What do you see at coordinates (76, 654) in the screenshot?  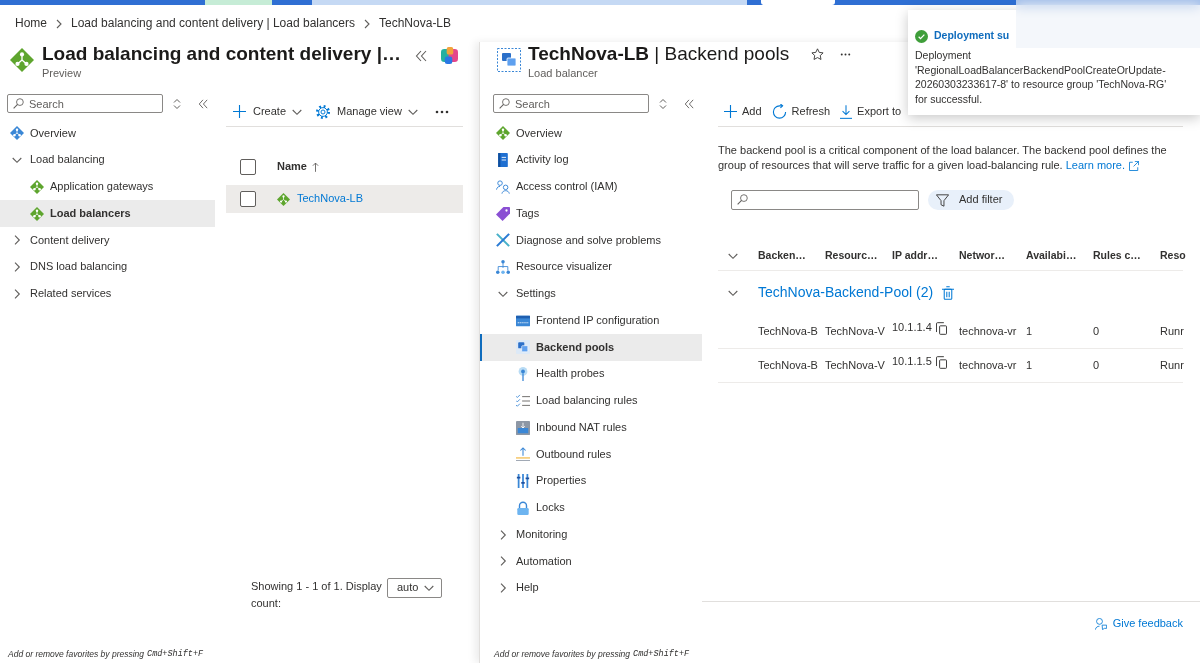 I see `footer-hint: Add or remove favorites by pressing` at bounding box center [76, 654].